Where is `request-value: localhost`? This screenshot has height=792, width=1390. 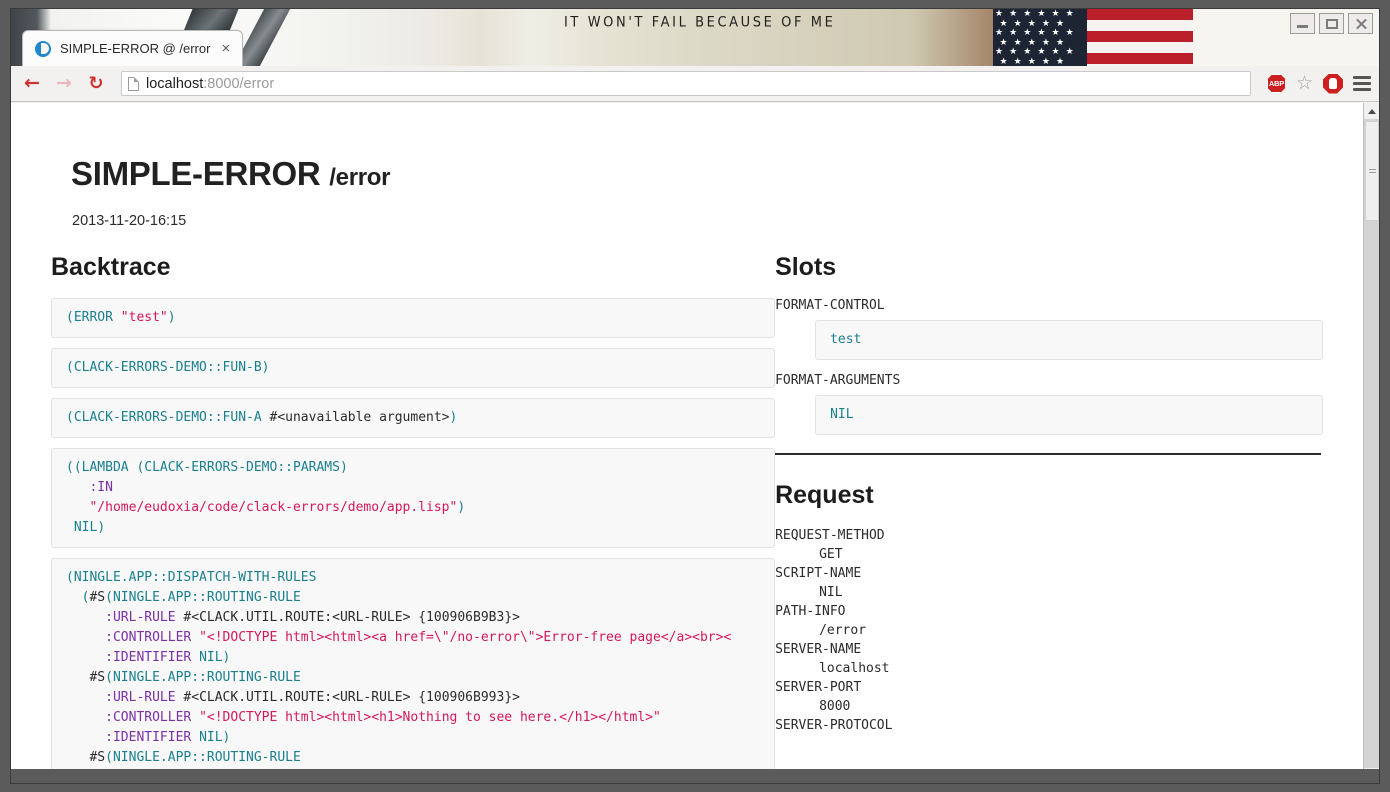
request-value: localhost is located at coordinates (854, 668).